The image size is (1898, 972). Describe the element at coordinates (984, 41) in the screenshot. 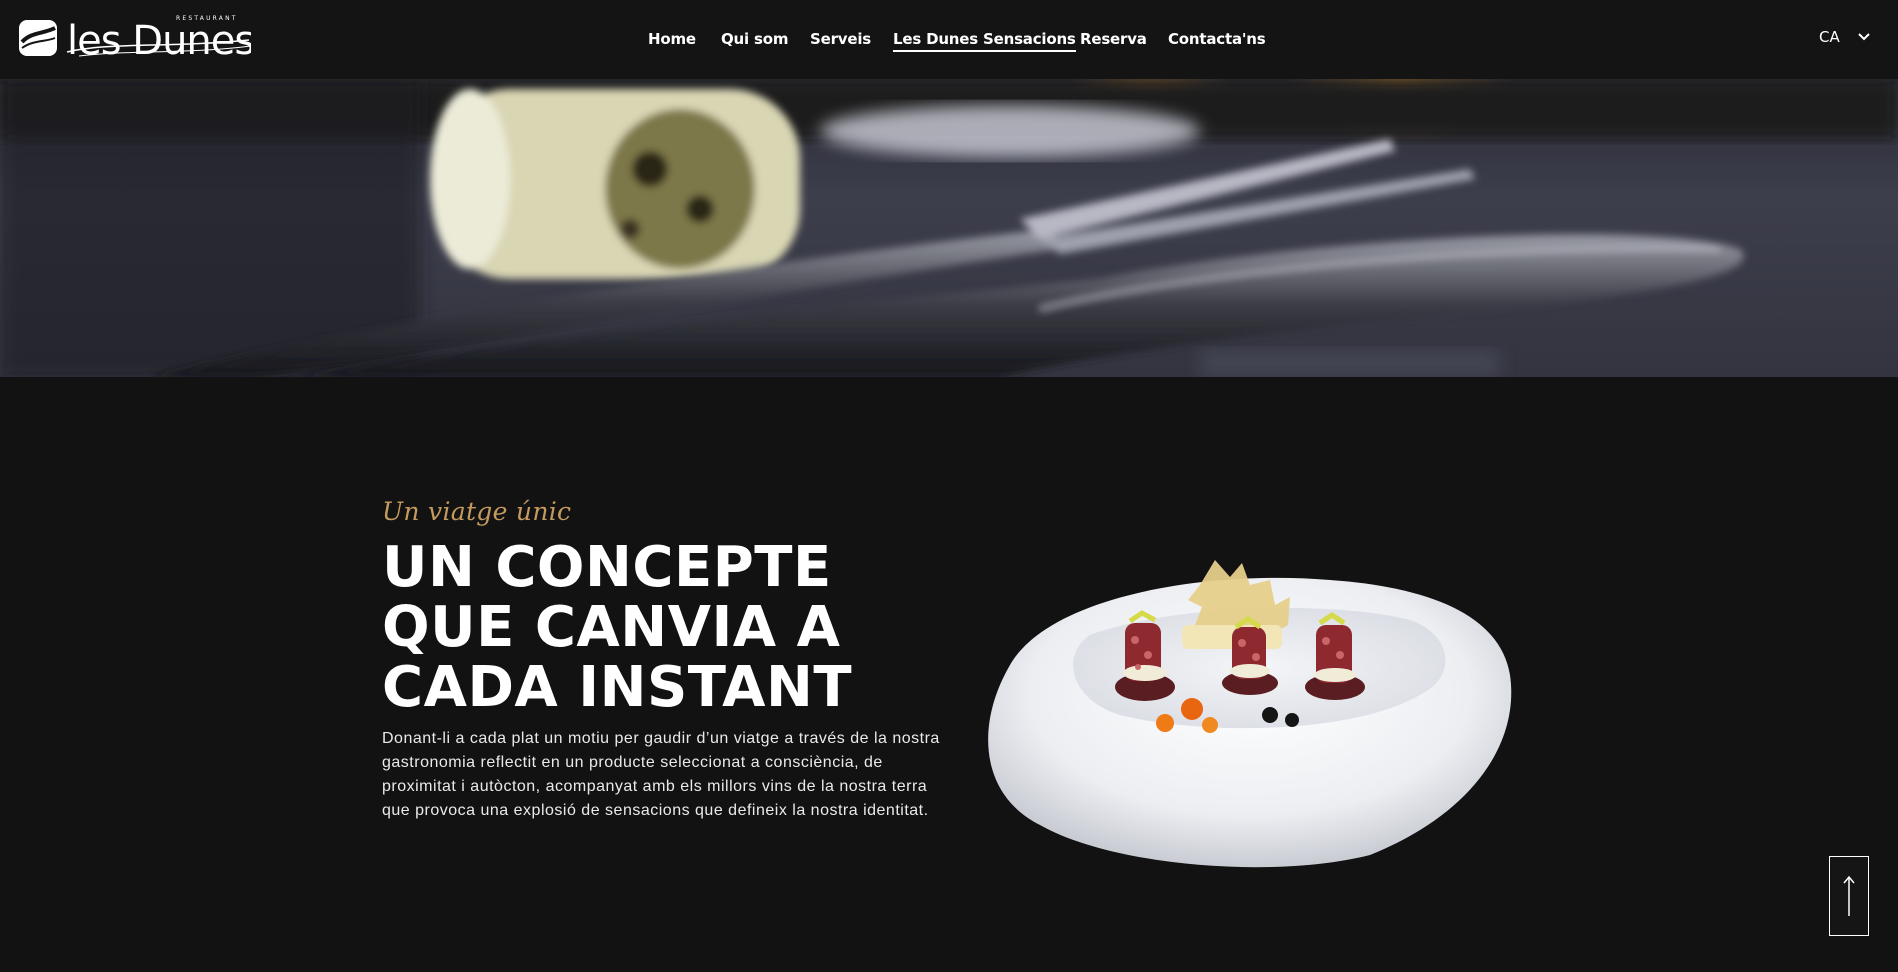

I see `nav-item-les-dunes-sensacions: Les Dunes Sensacions` at that location.